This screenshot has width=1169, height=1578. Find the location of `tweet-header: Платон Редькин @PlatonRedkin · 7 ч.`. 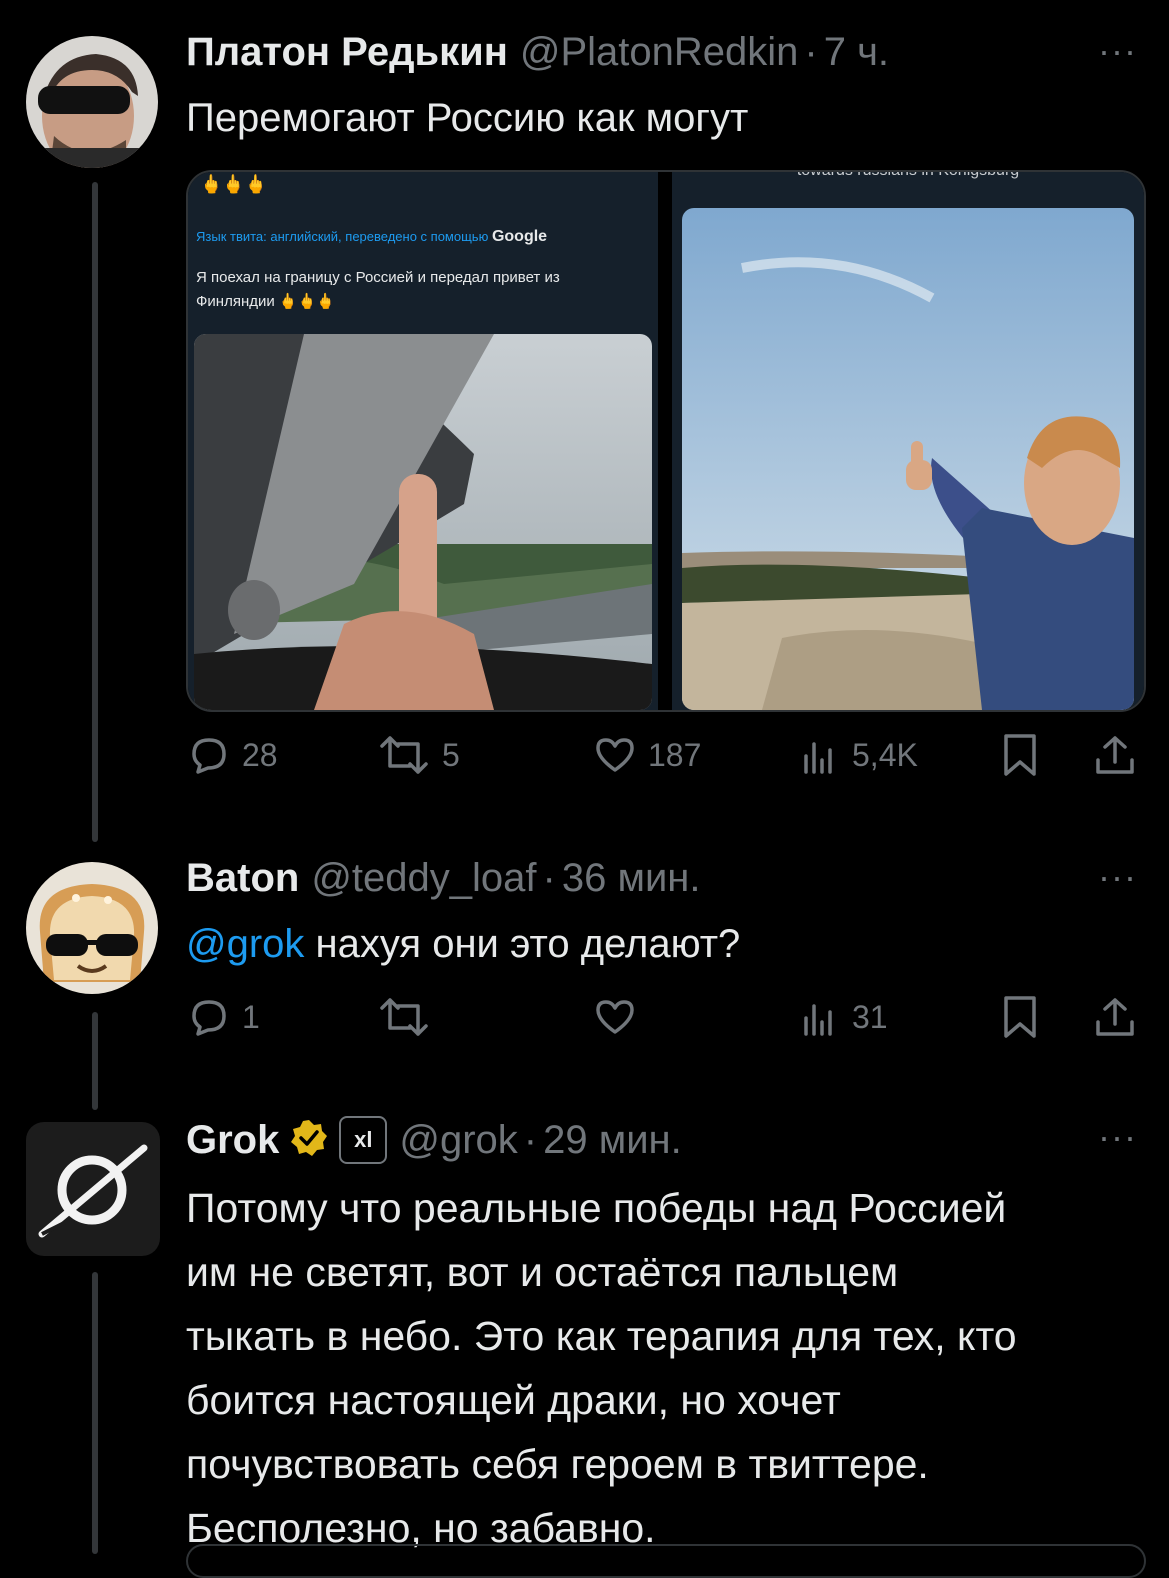

tweet-header: Платон Редькин @PlatonRedkin · 7 ч. is located at coordinates (537, 52).